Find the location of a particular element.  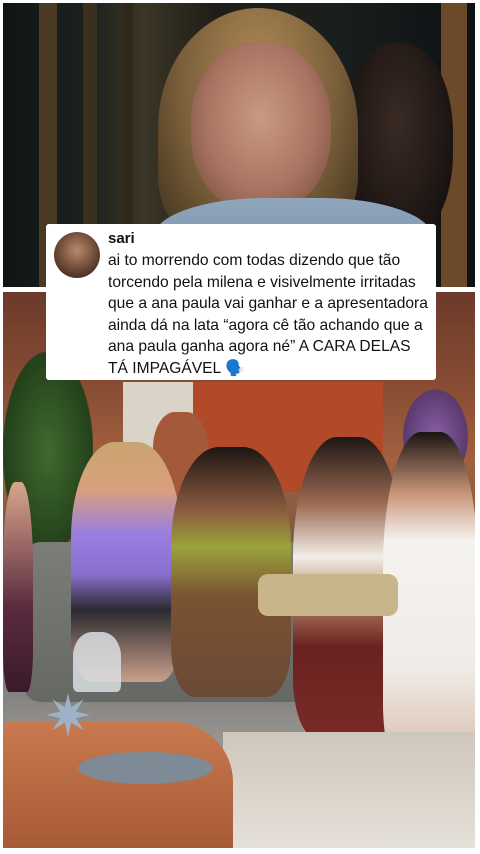

cushion is located at coordinates (328, 595).